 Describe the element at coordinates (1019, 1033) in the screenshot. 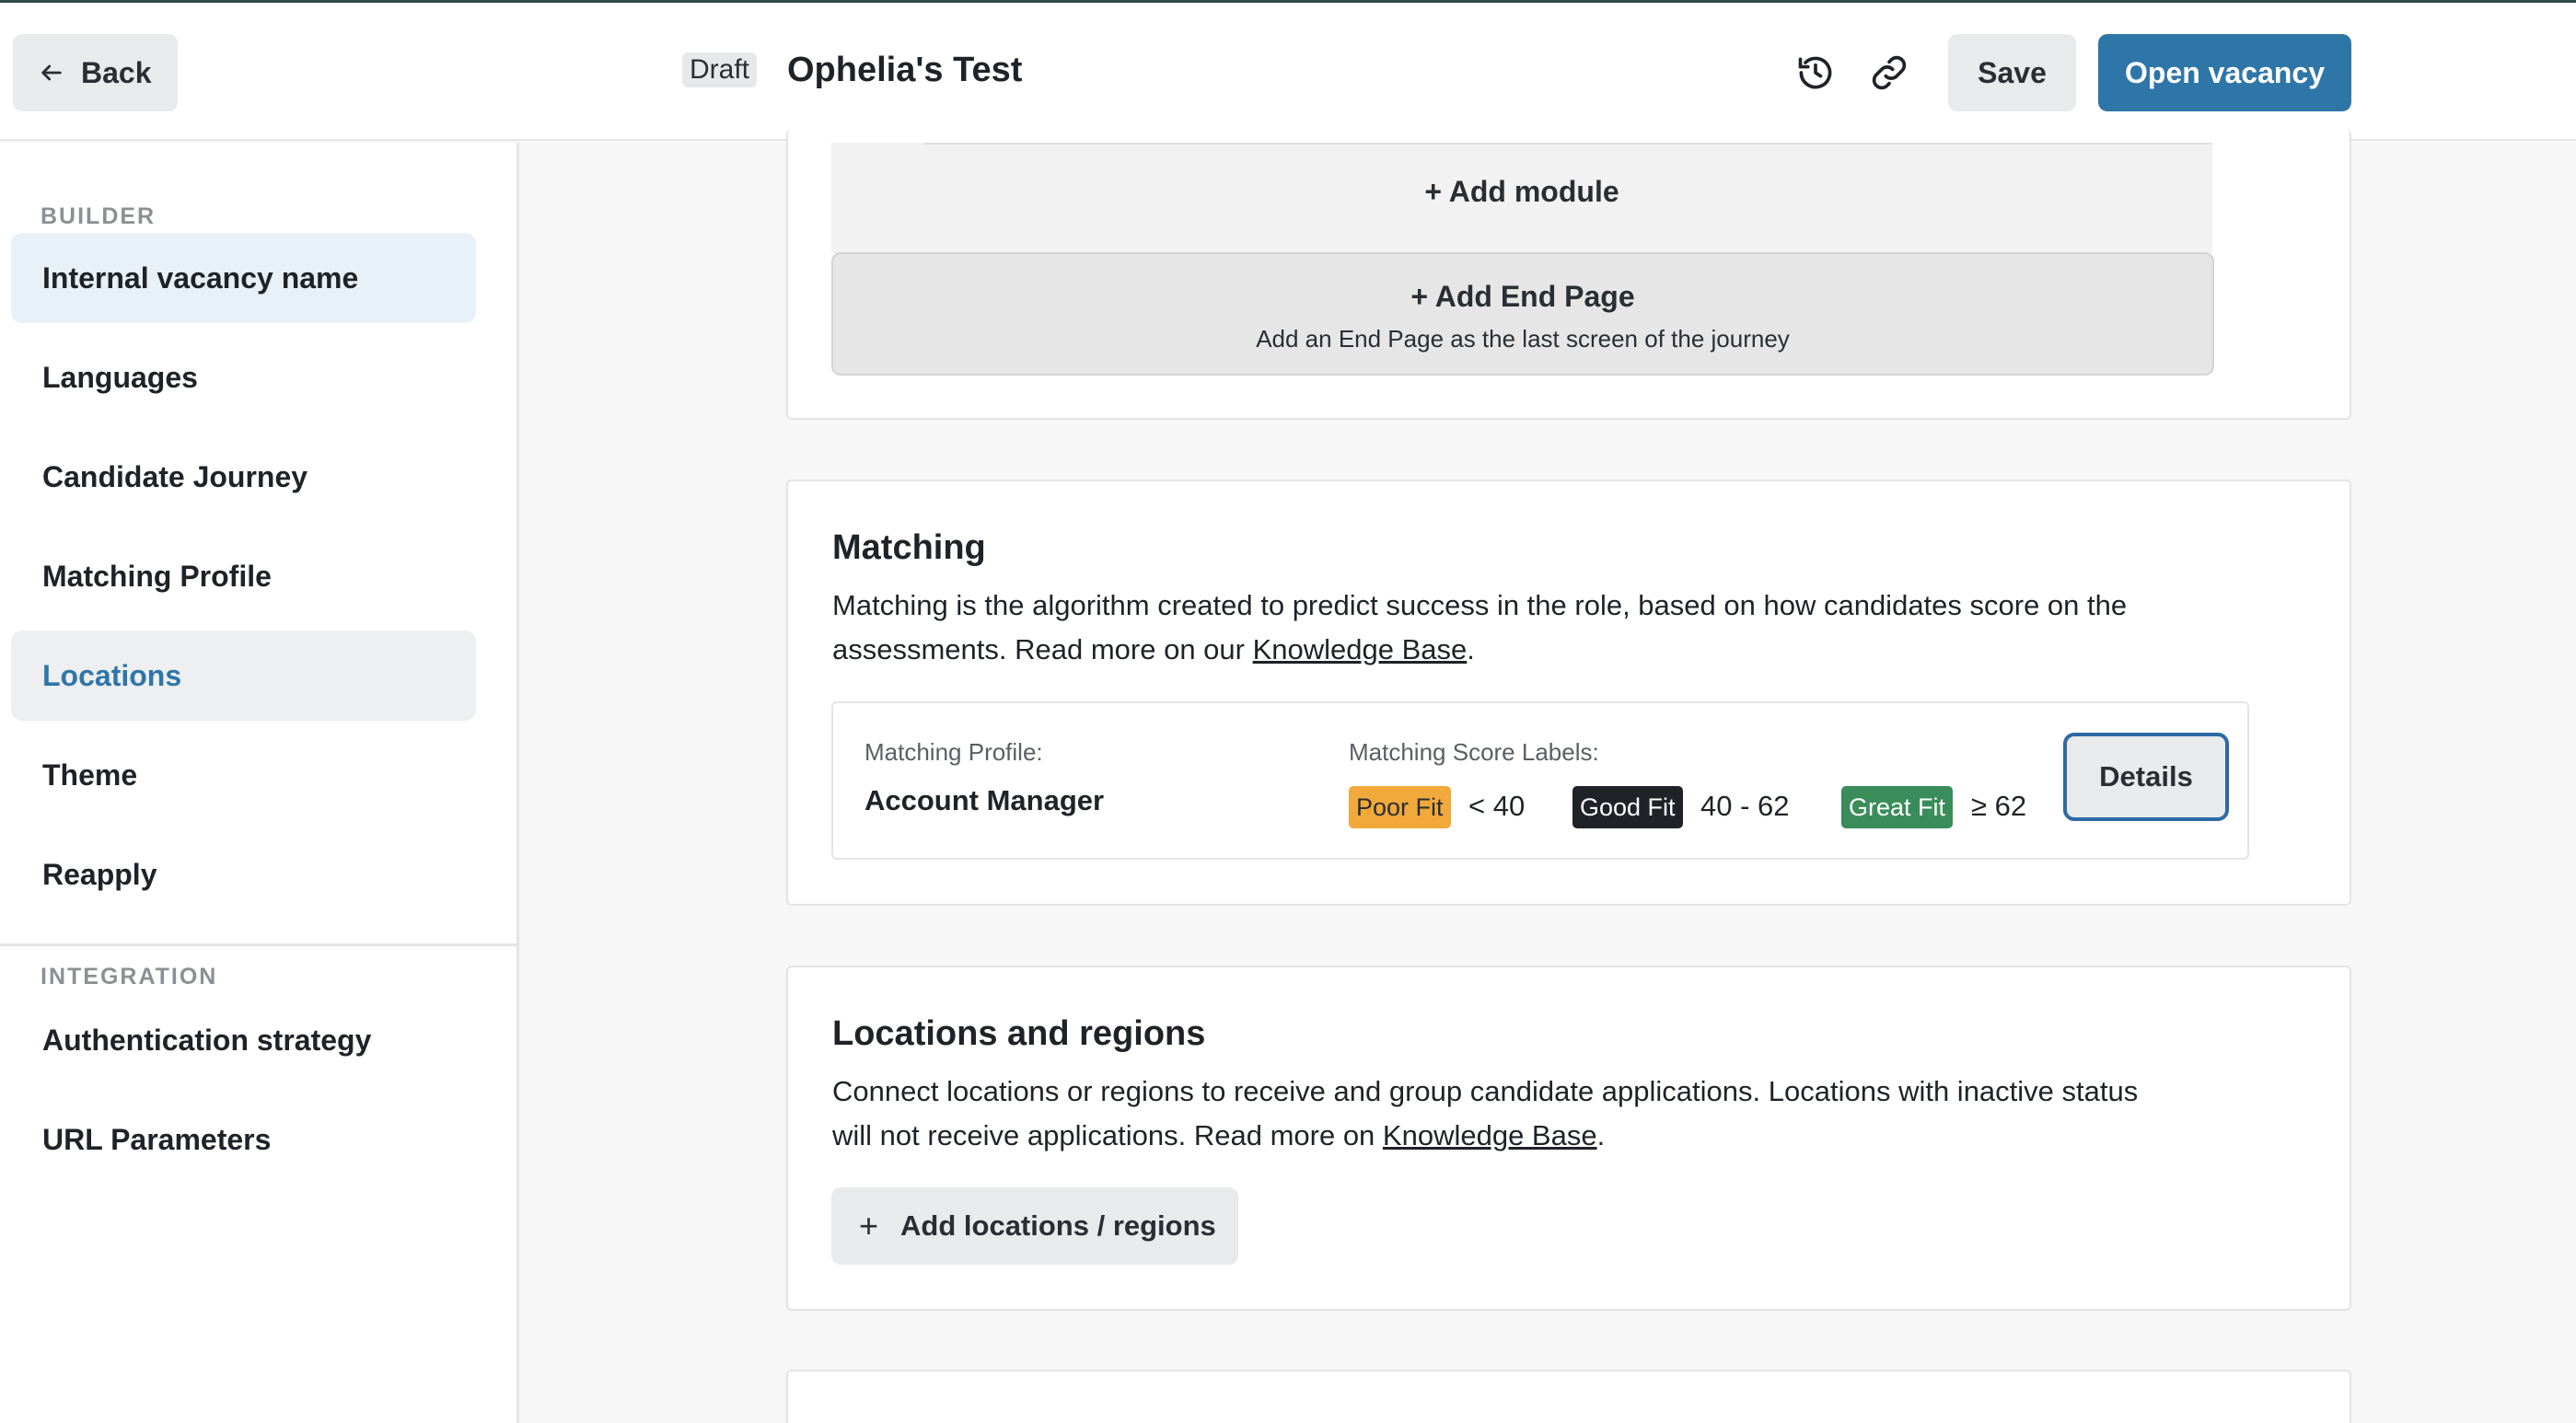

I see `locations-title: Locations and regions` at that location.